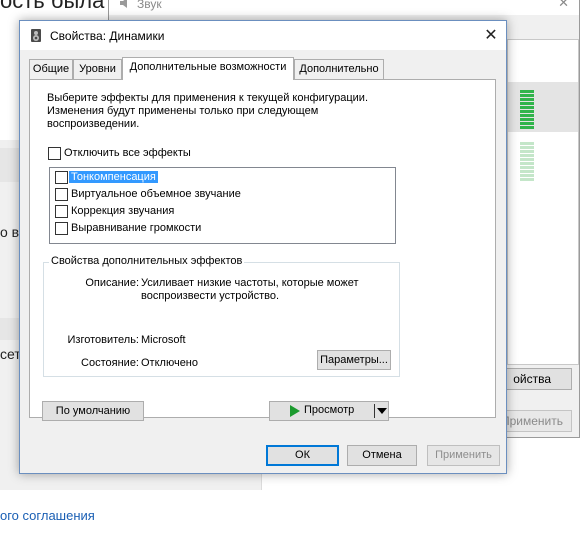 The image size is (580, 533). I want to click on effect-label: Тонкомпенсация, so click(113, 177).